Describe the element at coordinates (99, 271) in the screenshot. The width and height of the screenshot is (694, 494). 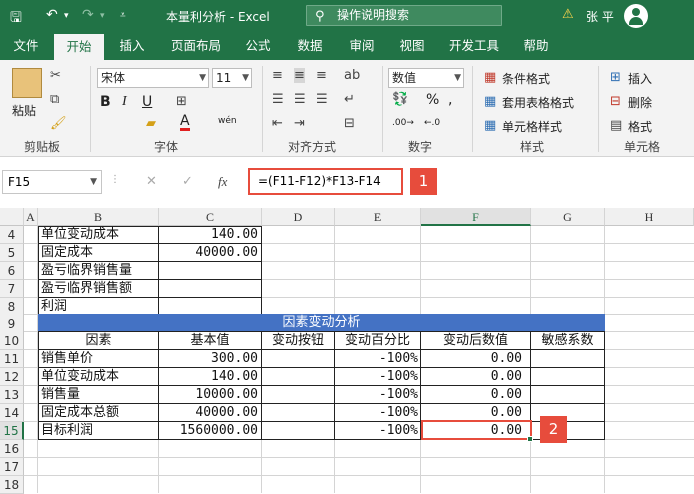
I see `cell-b6: 盈亏临界销售量` at that location.